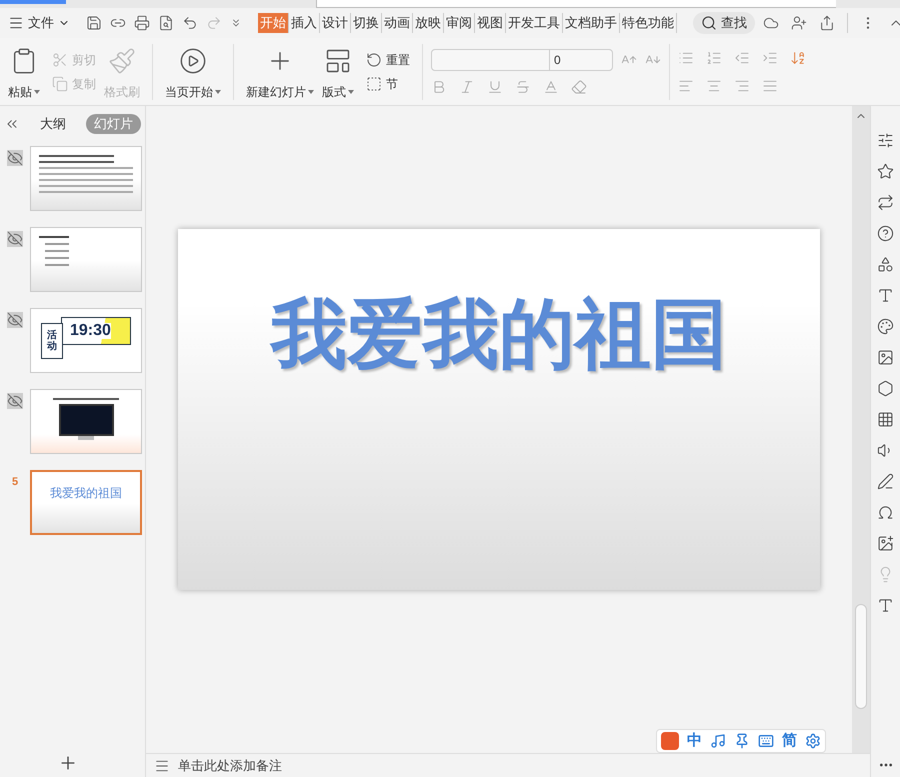 The width and height of the screenshot is (900, 777). Describe the element at coordinates (428, 23) in the screenshot. I see `ribbon-tab: 放映` at that location.